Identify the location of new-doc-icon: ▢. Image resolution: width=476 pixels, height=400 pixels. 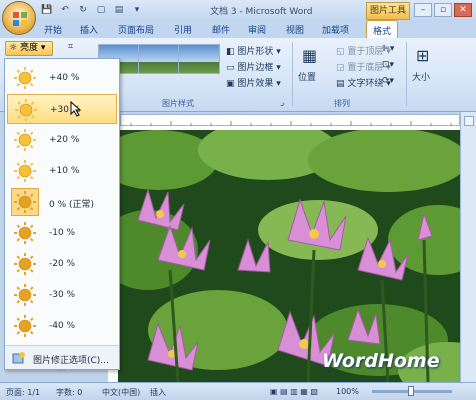
(101, 10).